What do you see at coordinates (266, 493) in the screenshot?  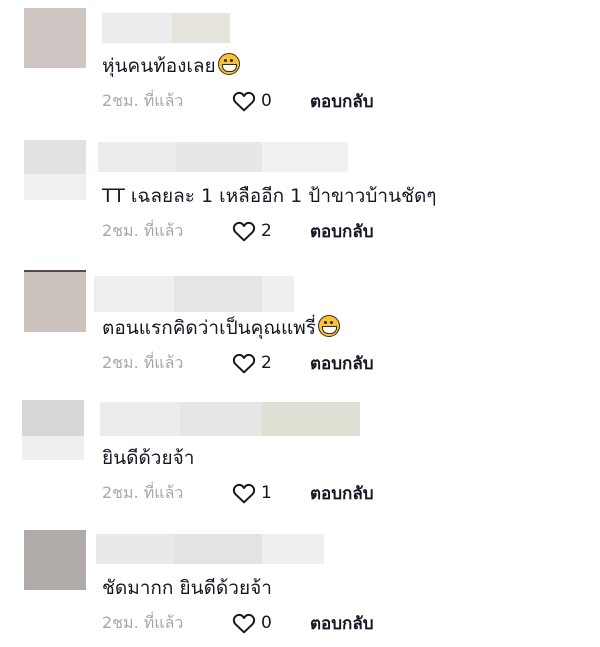 I see `like-count: 1` at bounding box center [266, 493].